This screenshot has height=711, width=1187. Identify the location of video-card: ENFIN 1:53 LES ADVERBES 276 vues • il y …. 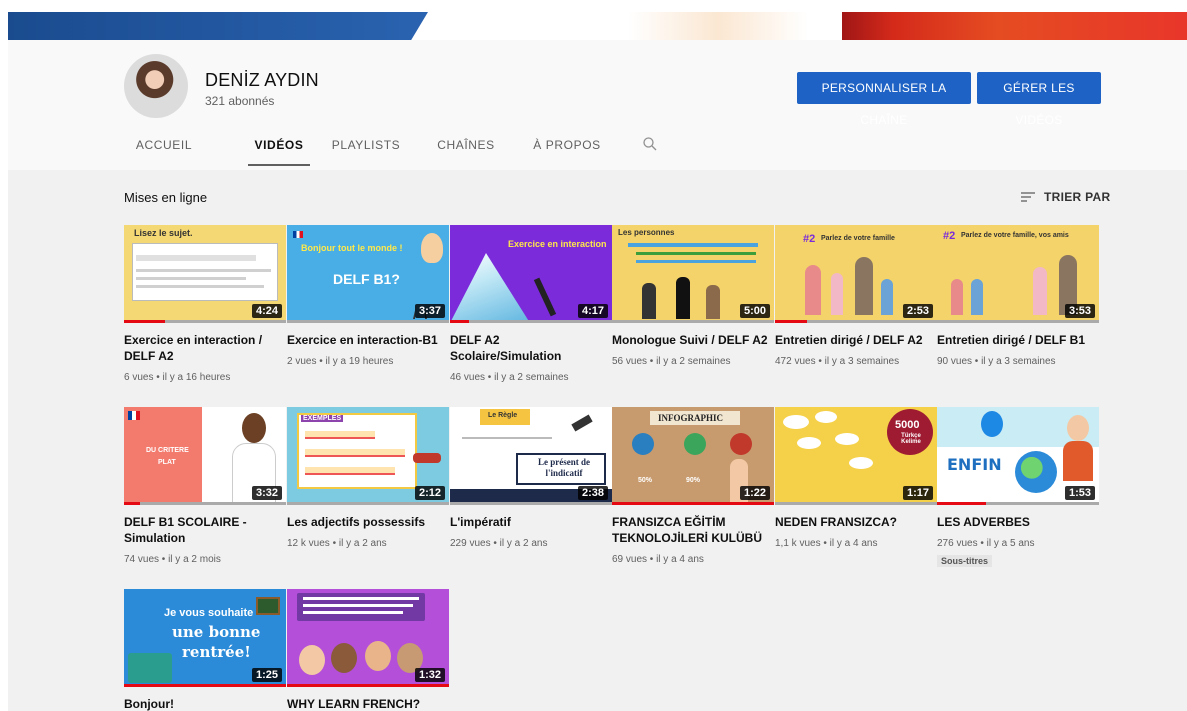
(1018, 488).